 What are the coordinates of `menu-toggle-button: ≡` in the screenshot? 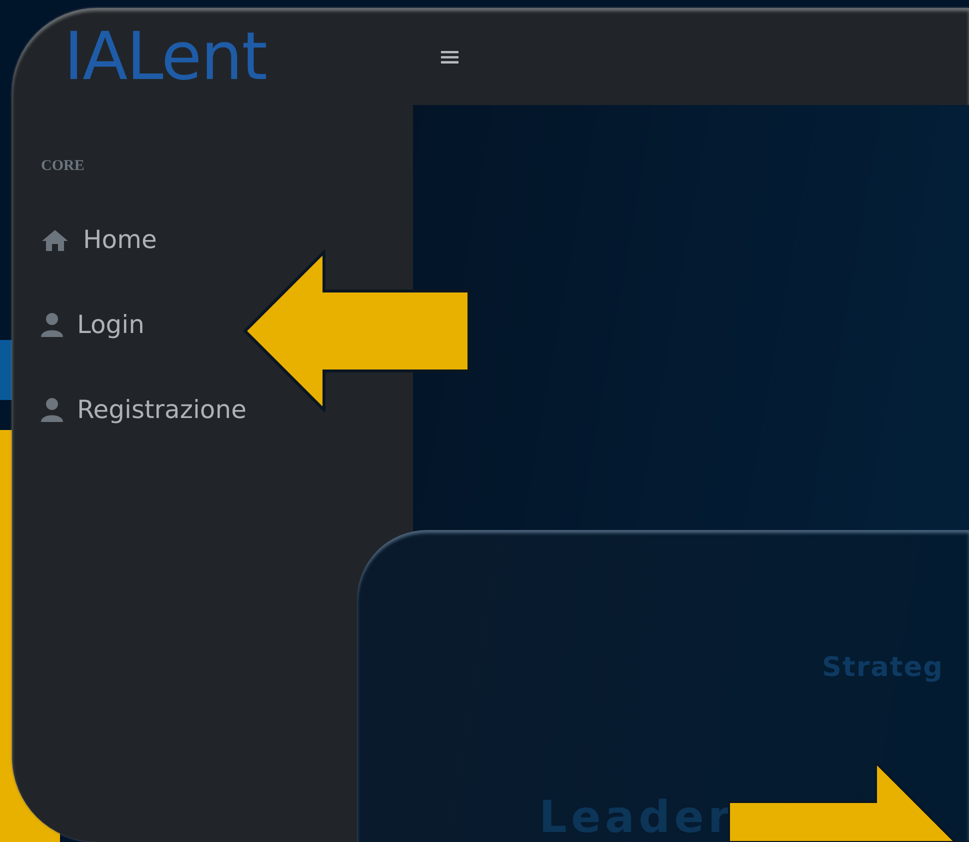 It's located at (450, 56).